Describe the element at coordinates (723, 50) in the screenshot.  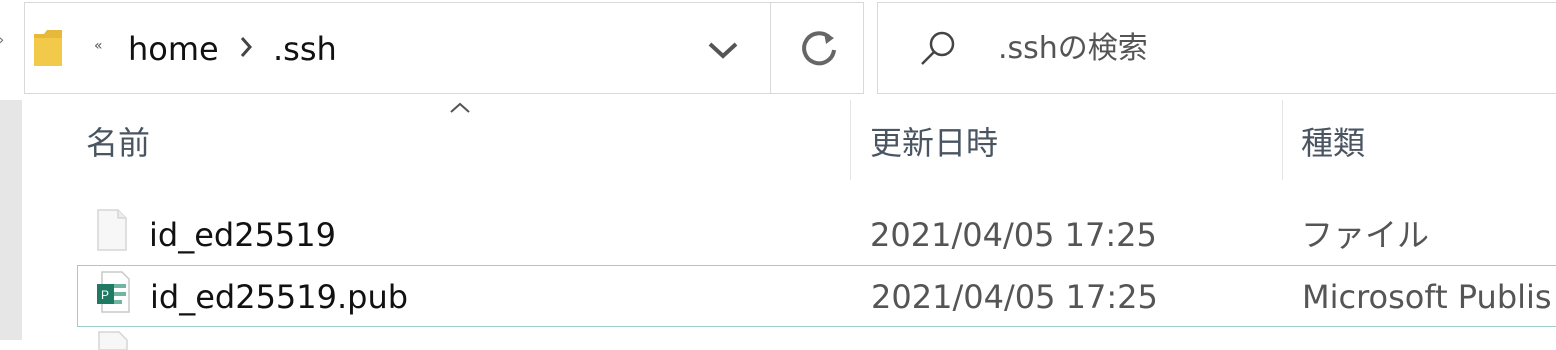
I see `chevron-down-icon` at that location.